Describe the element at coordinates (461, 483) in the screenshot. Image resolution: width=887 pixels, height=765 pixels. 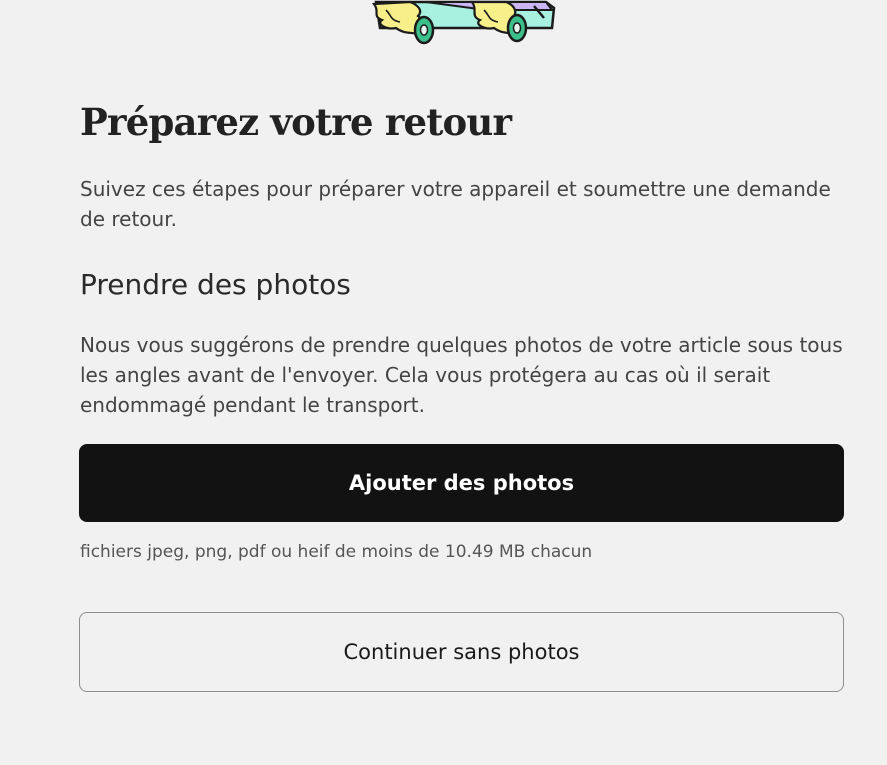
I see `add-photos-button: Ajouter des photos` at that location.